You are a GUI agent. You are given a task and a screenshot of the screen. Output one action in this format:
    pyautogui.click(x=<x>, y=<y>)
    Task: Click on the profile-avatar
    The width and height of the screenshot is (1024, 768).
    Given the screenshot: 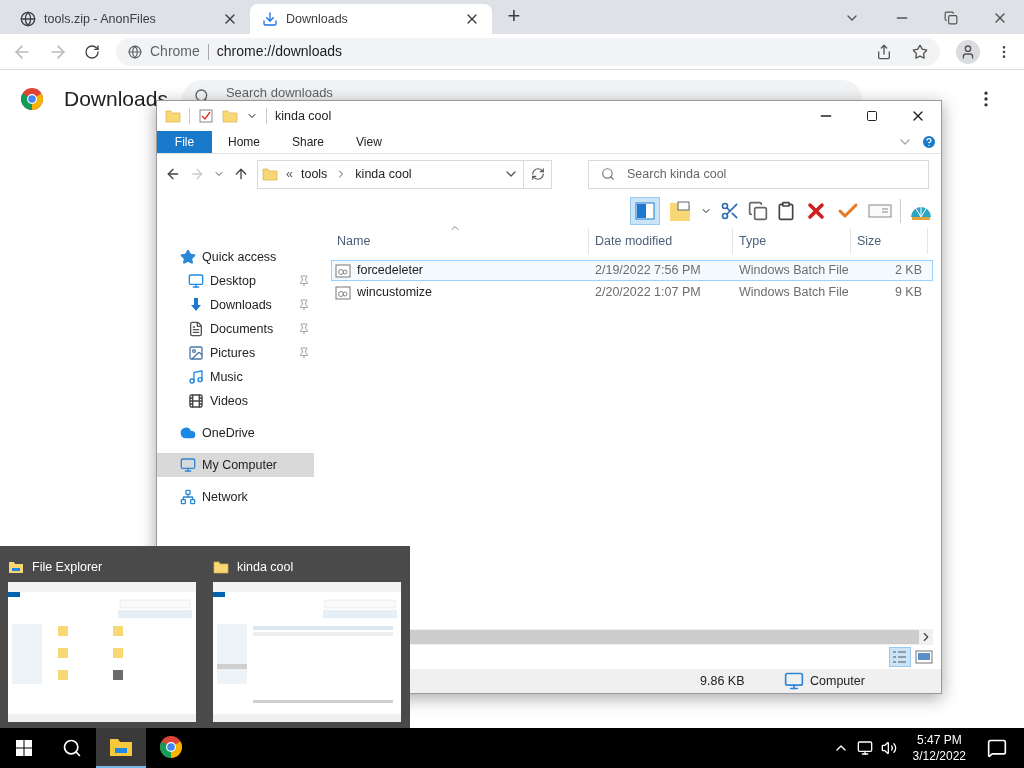 What is the action you would take?
    pyautogui.click(x=968, y=51)
    